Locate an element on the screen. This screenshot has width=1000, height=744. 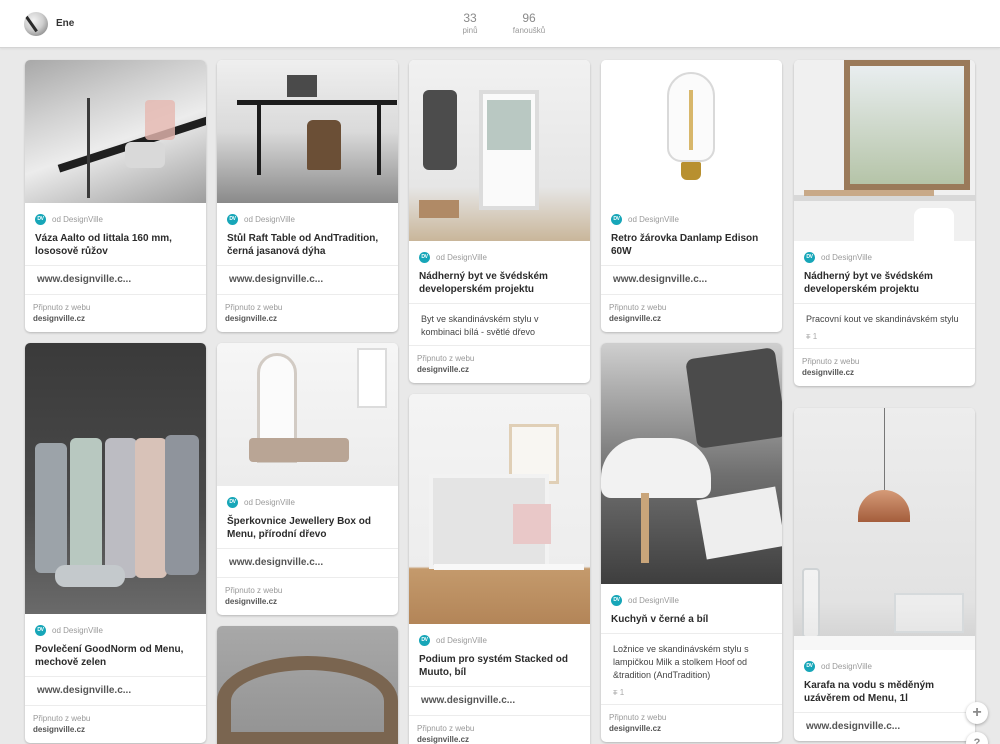
pin-title: Retro žárovka Danlamp Edison 60W is located at coordinates (691, 246).